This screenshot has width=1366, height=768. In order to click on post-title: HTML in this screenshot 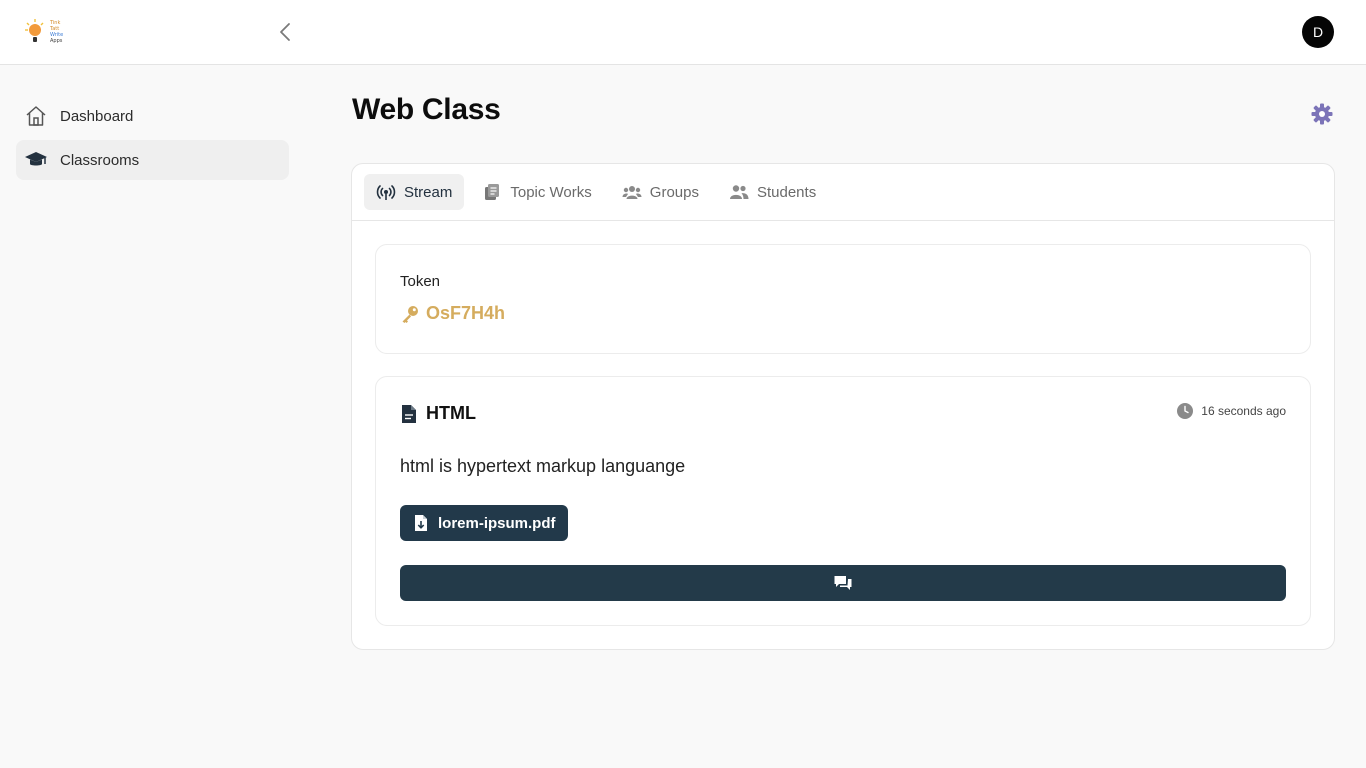, I will do `click(438, 413)`.